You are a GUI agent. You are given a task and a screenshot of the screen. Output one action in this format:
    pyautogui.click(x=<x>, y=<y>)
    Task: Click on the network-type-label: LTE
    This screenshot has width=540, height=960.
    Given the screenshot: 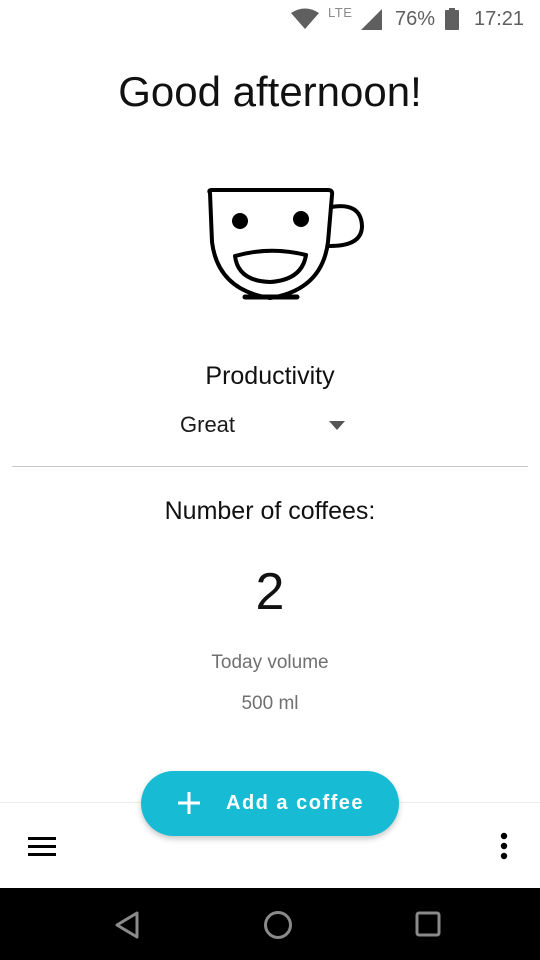 What is the action you would take?
    pyautogui.click(x=340, y=12)
    